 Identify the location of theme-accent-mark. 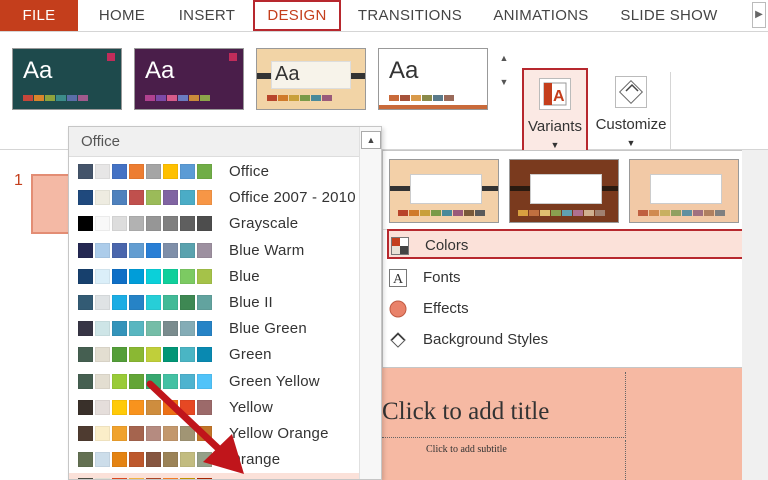
(233, 57).